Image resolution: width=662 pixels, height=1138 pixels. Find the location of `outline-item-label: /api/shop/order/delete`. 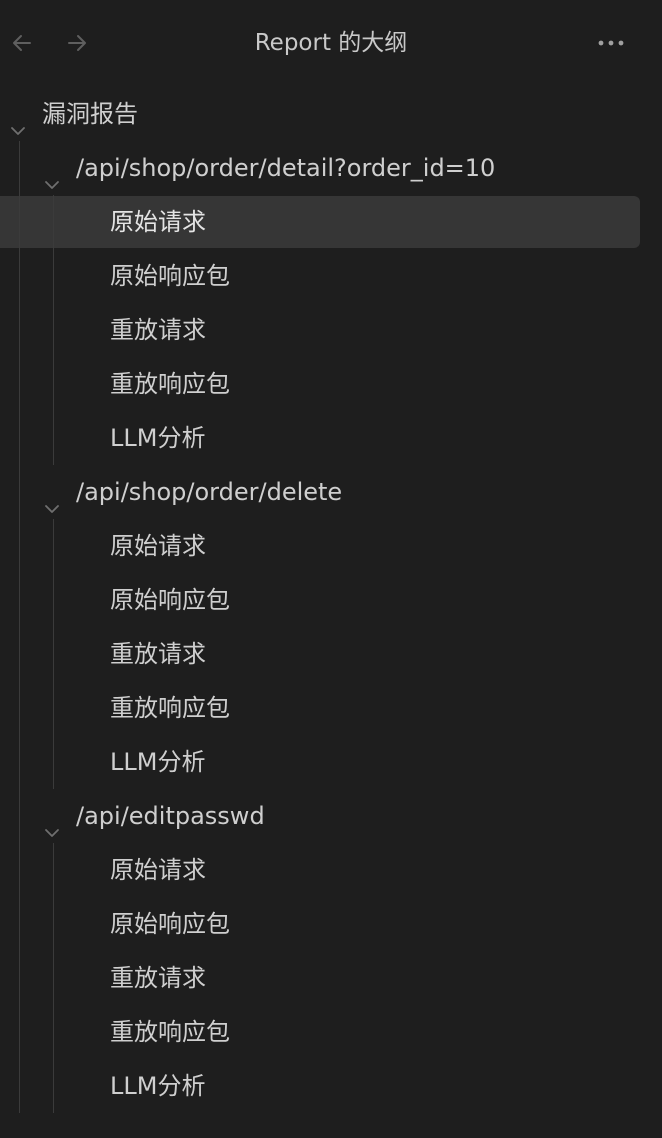

outline-item-label: /api/shop/order/delete is located at coordinates (209, 492).